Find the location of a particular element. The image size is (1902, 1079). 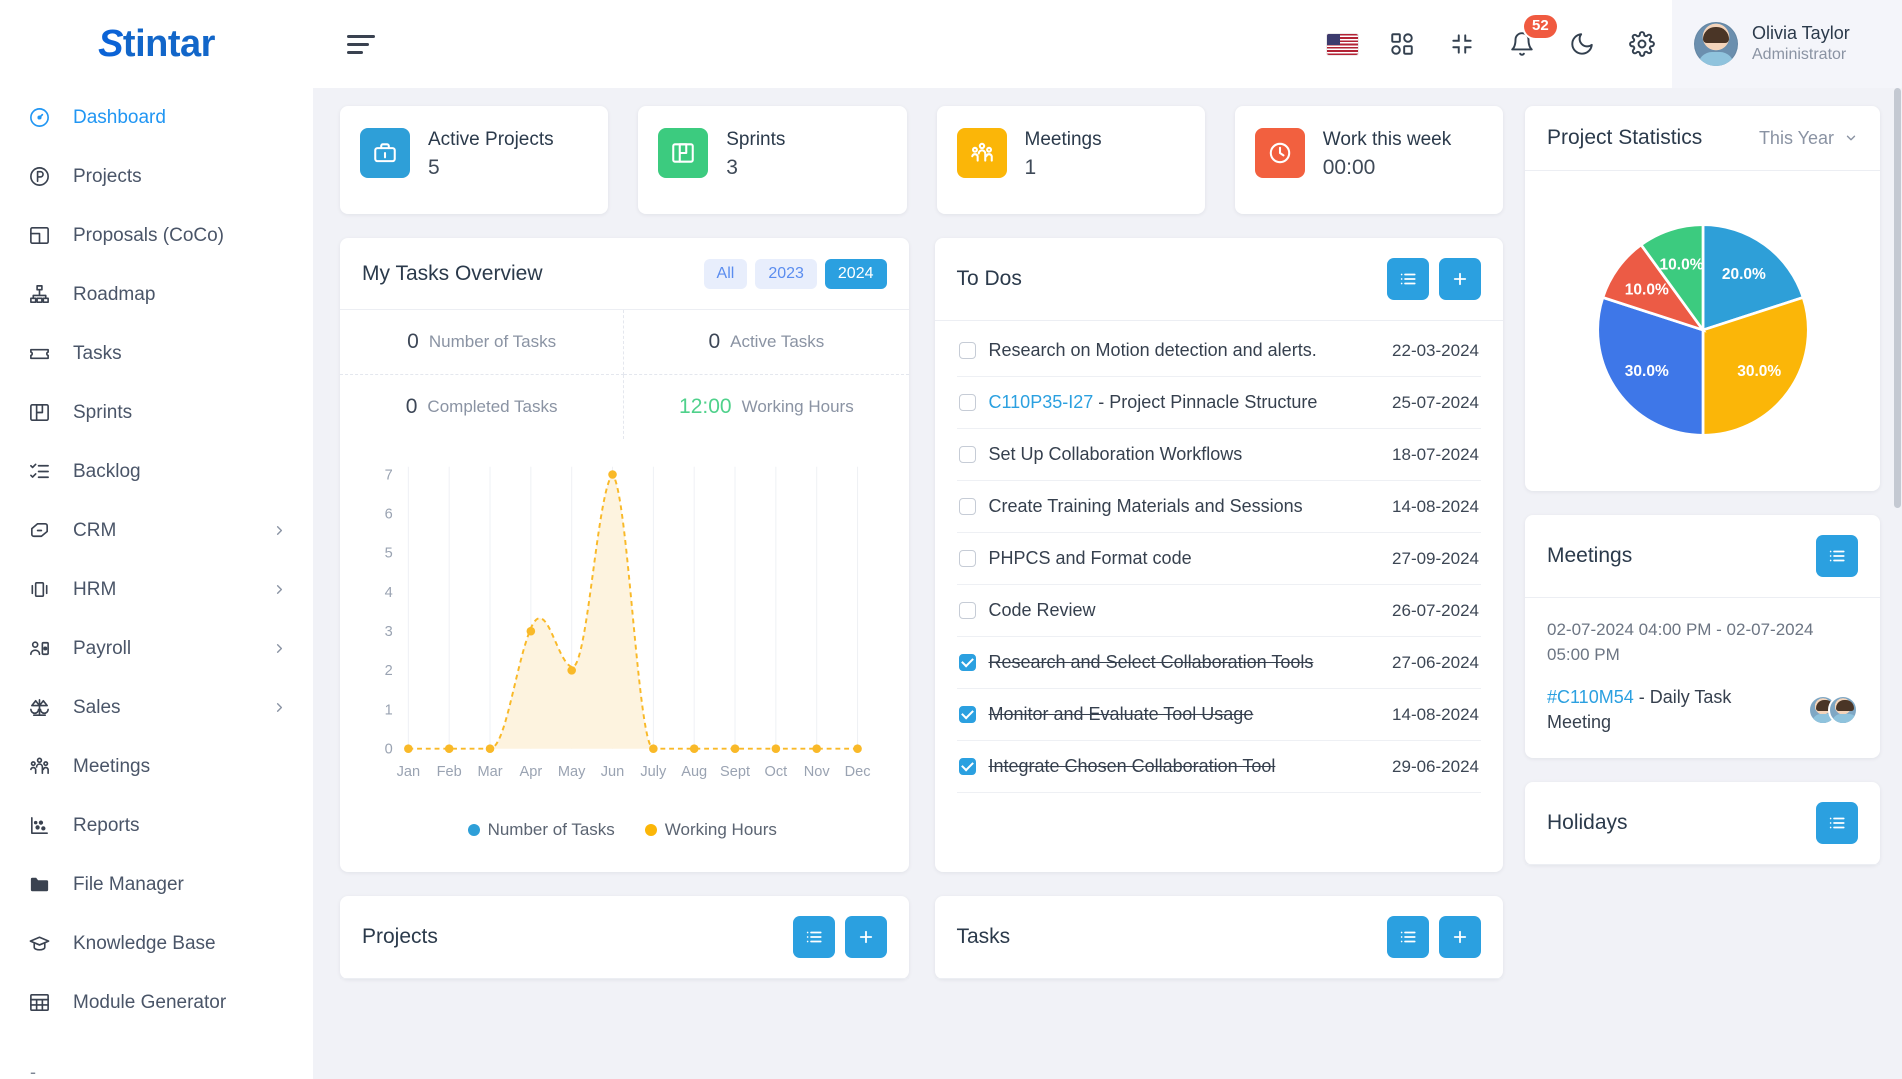

projects-list-button is located at coordinates (813, 937).